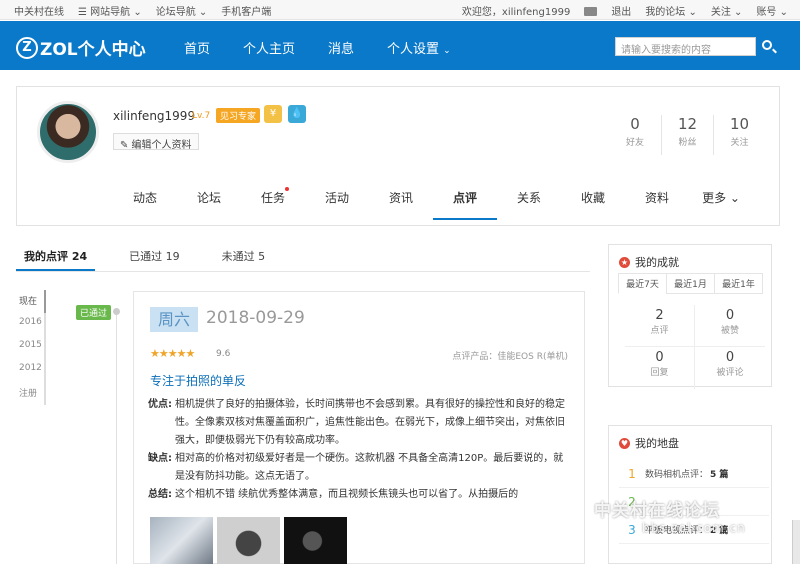  I want to click on pros-label: 优点:, so click(160, 404).